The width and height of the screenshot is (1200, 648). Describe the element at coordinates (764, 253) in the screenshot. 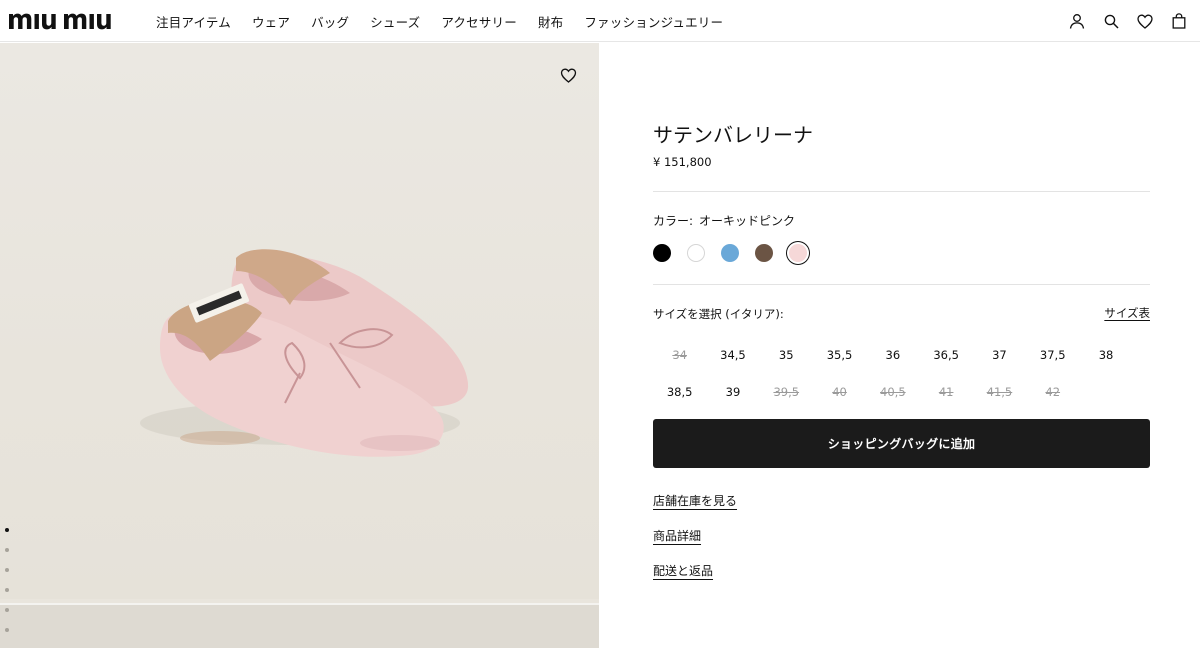

I see `swatch-brown` at that location.